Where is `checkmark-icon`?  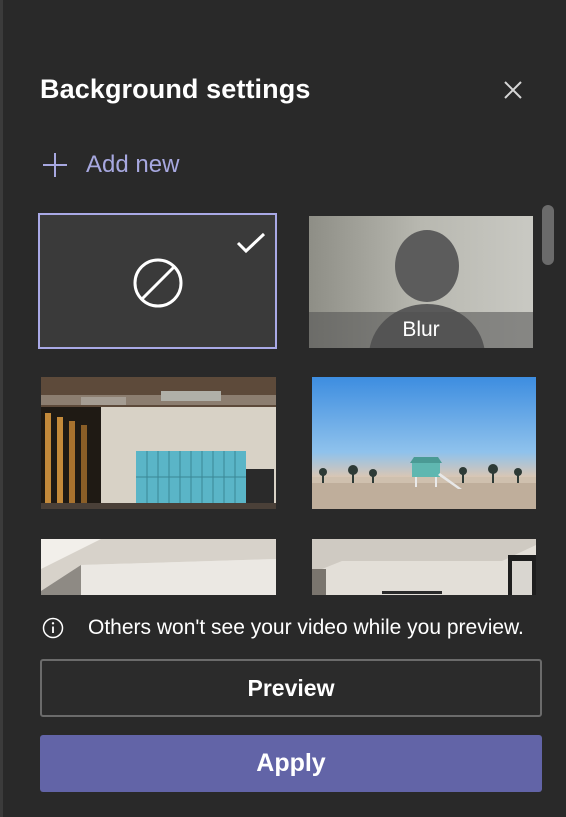
checkmark-icon is located at coordinates (251, 243).